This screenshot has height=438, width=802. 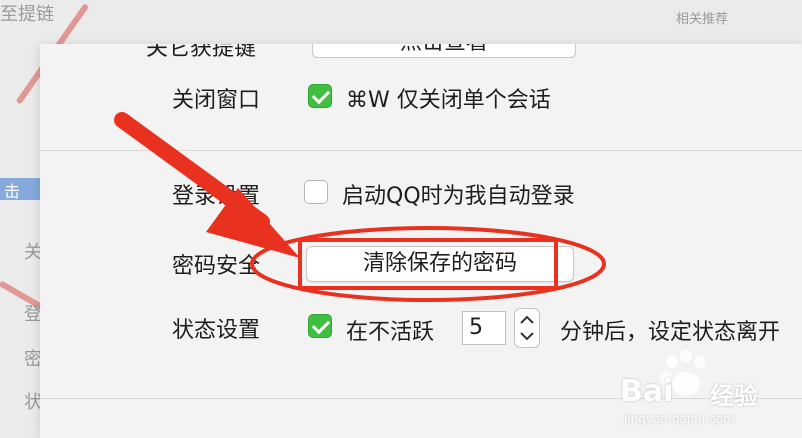 What do you see at coordinates (679, 419) in the screenshot?
I see `baidu-url-text: jingyan.baidu.com` at bounding box center [679, 419].